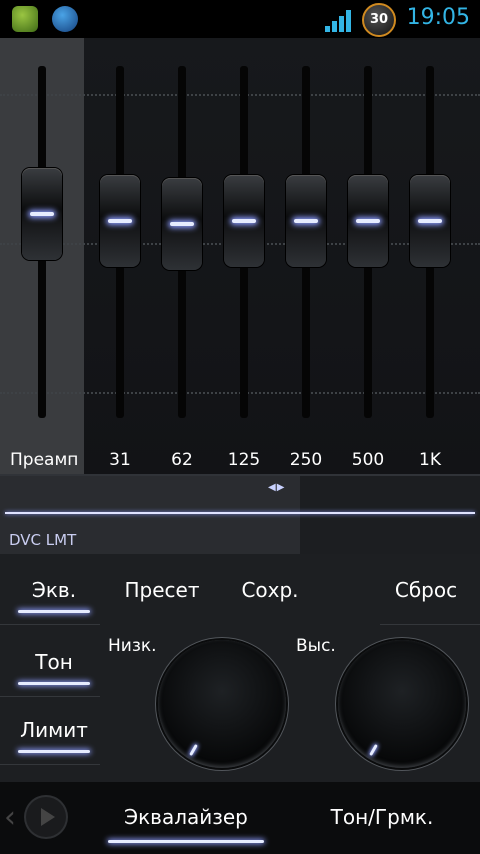  What do you see at coordinates (240, 19) in the screenshot?
I see `status-bar: 30 19:05` at bounding box center [240, 19].